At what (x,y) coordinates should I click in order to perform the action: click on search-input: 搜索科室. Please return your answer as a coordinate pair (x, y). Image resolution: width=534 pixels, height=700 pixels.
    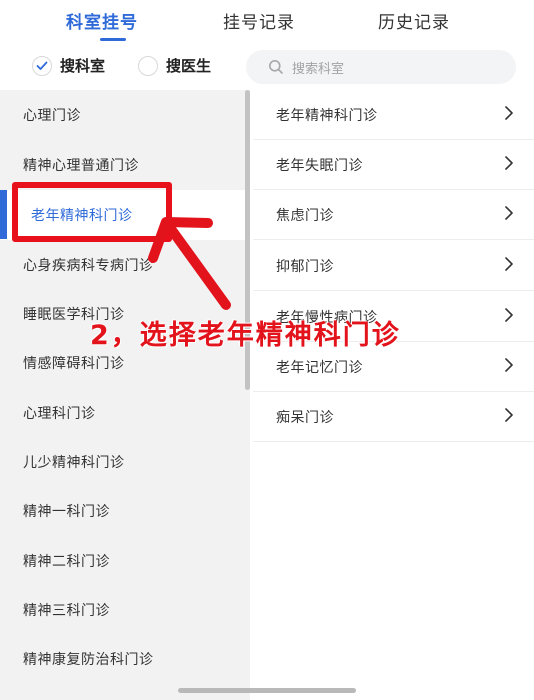
    Looking at the image, I should click on (381, 67).